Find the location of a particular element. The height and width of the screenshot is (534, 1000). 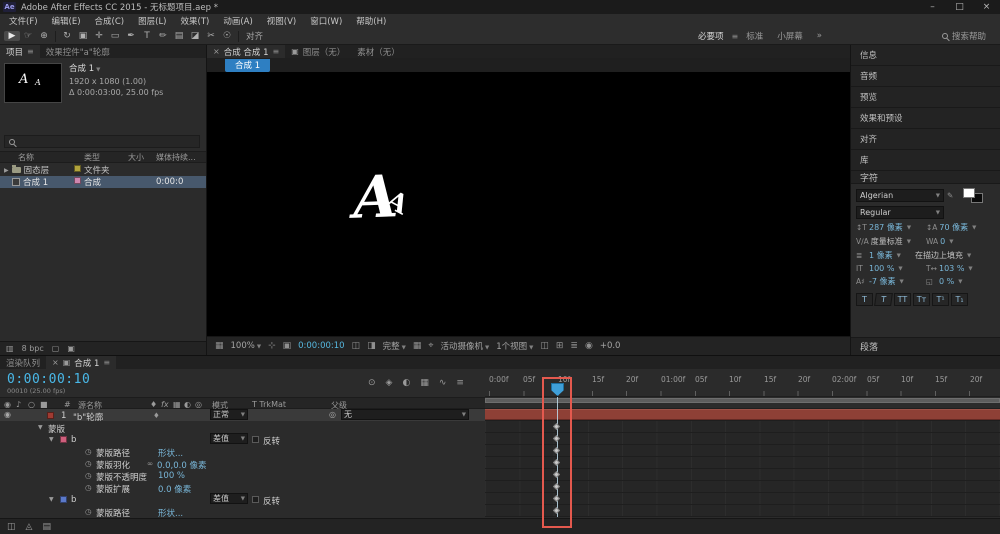

fast-previews-icon: ⊞ is located at coordinates (560, 346).